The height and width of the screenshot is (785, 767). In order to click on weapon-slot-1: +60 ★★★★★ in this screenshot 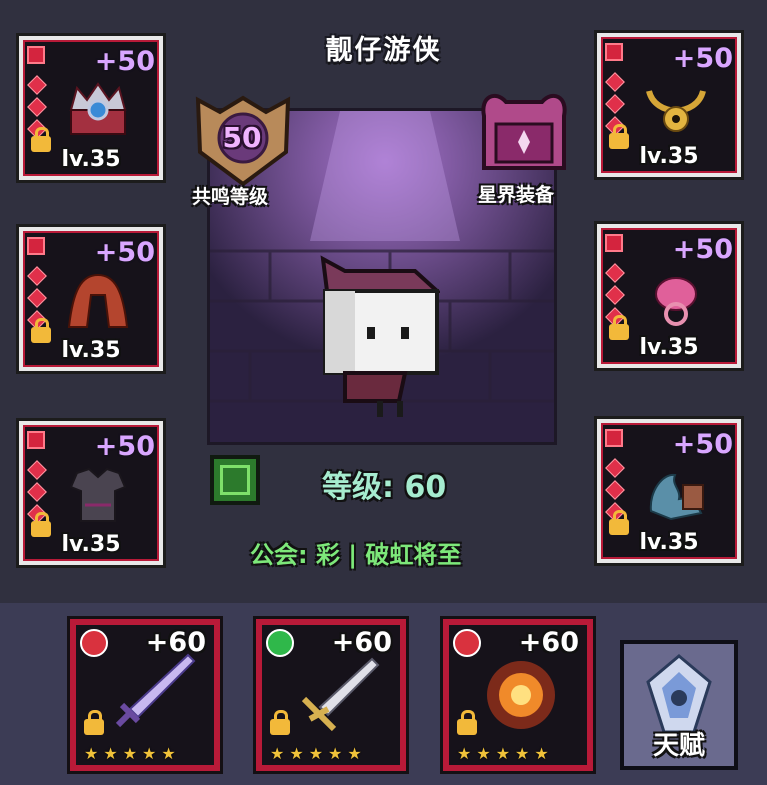, I will do `click(145, 695)`.